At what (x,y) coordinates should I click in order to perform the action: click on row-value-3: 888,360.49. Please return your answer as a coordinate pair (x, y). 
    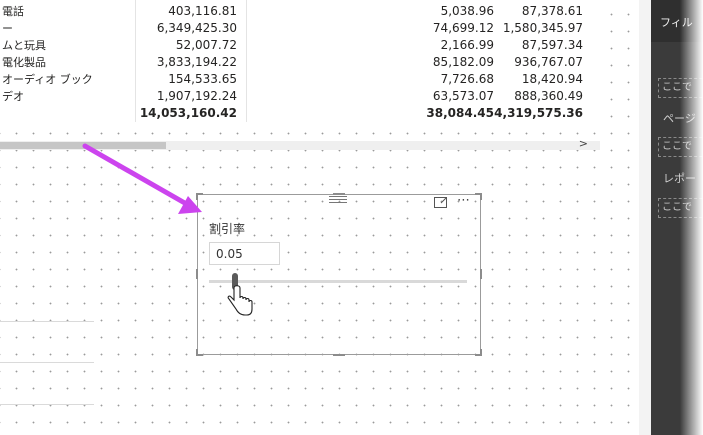
    Looking at the image, I should click on (548, 96).